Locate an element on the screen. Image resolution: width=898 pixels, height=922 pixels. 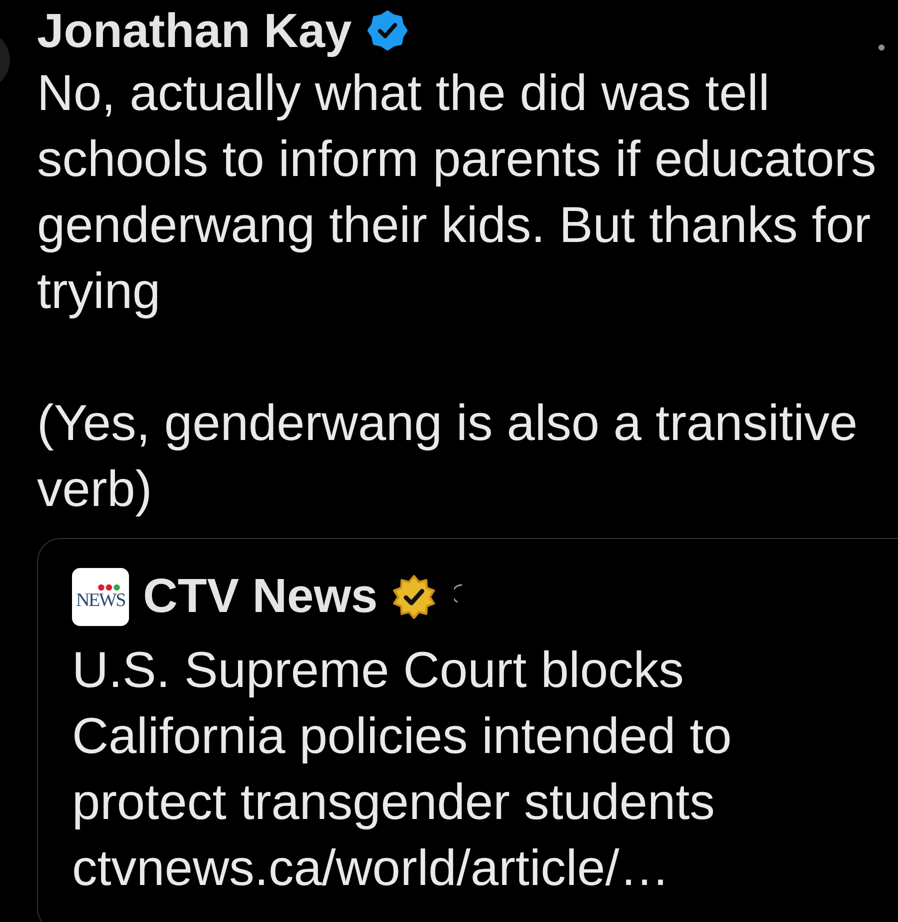
dot-icon is located at coordinates (881, 47).